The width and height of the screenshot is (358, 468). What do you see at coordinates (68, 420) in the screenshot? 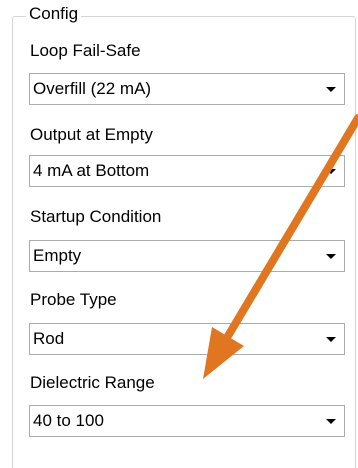
I see `dielectric-range-value: 40 to 100` at bounding box center [68, 420].